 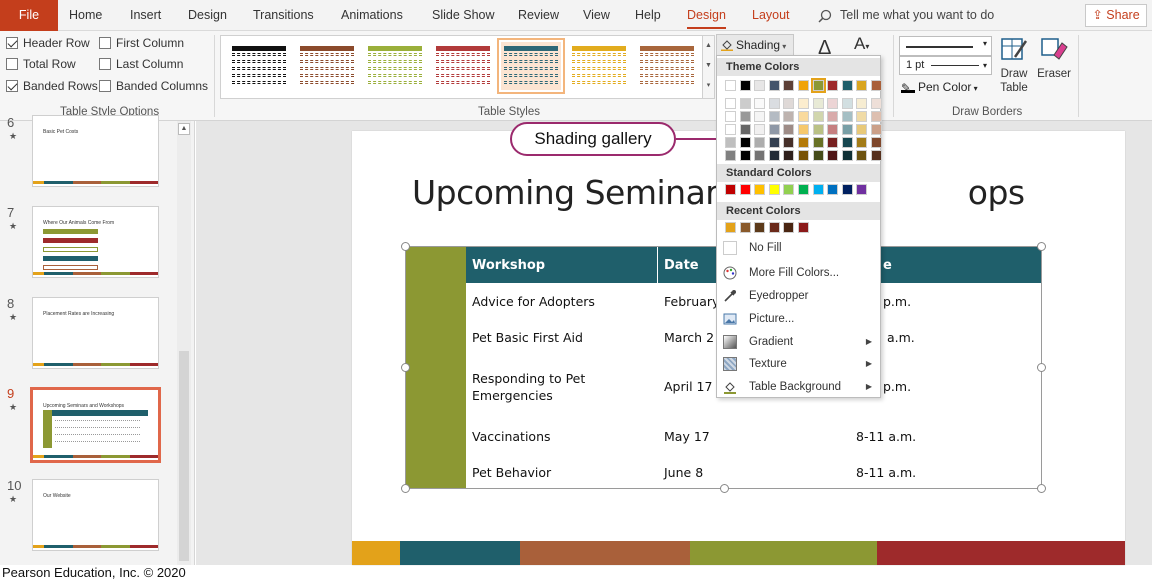 What do you see at coordinates (95, 515) in the screenshot?
I see `slide-thumbnail: Our Website` at bounding box center [95, 515].